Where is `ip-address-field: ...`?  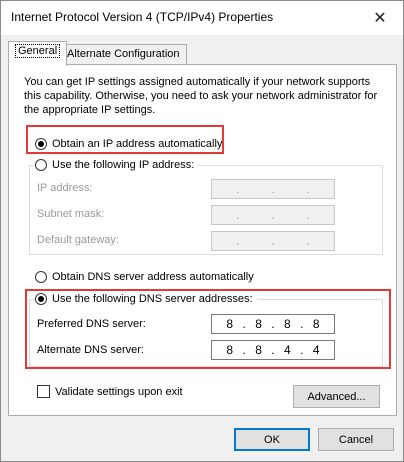
ip-address-field: ... is located at coordinates (273, 189).